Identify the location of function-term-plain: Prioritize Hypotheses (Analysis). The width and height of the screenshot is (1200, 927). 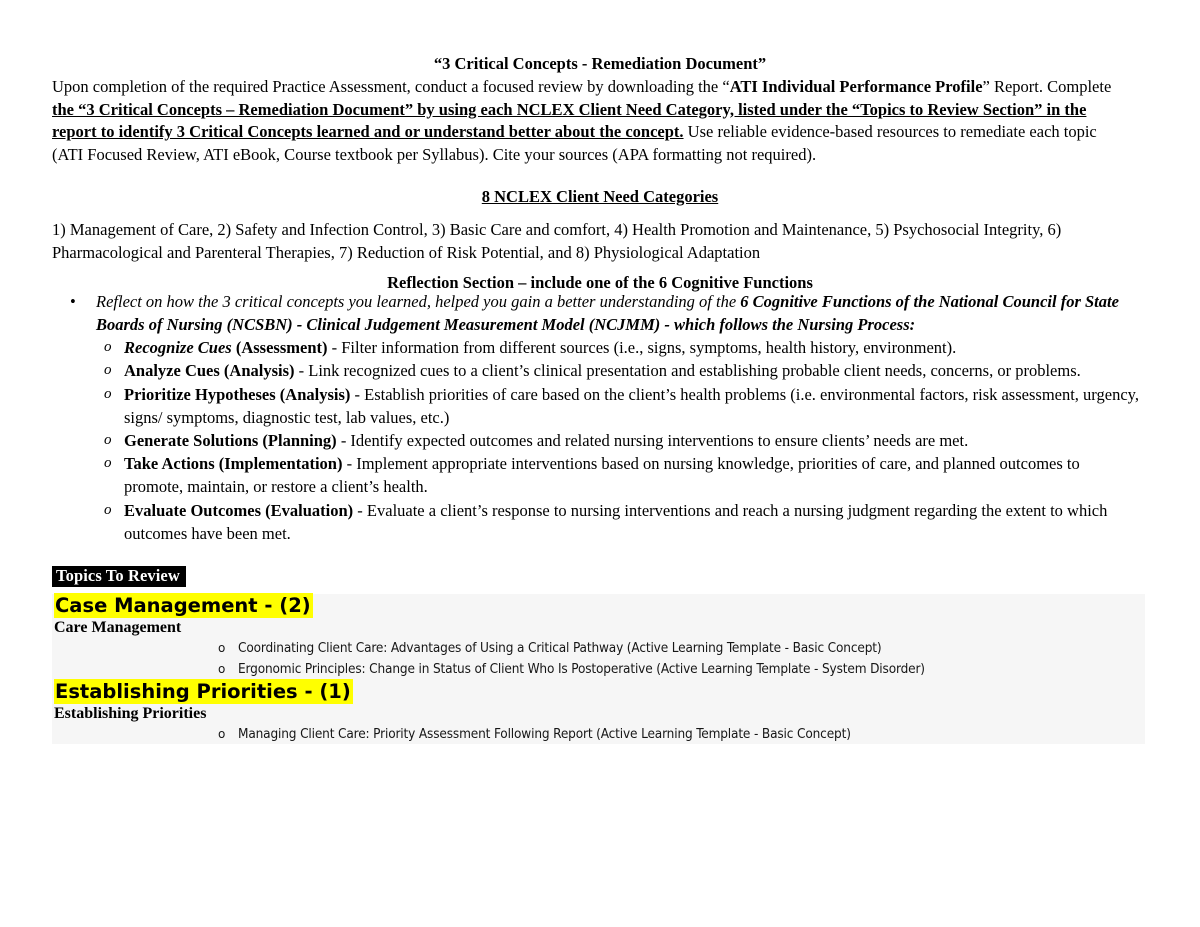
(237, 394).